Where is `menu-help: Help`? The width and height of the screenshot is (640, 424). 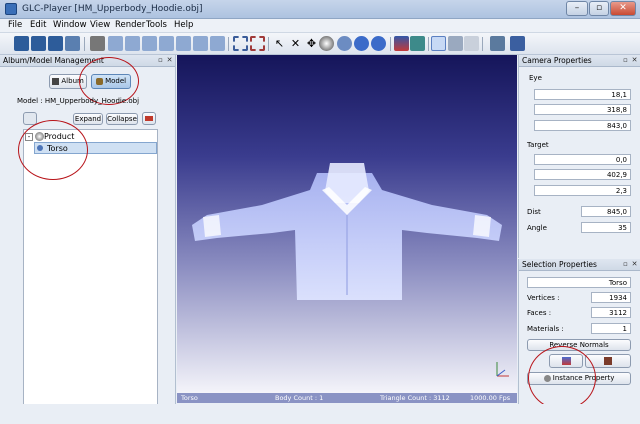 menu-help: Help is located at coordinates (183, 25).